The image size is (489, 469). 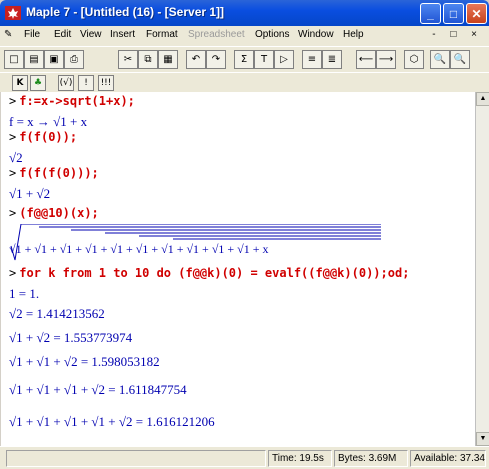 What do you see at coordinates (460, 59) in the screenshot?
I see `zoom-out-icon: 🔍` at bounding box center [460, 59].